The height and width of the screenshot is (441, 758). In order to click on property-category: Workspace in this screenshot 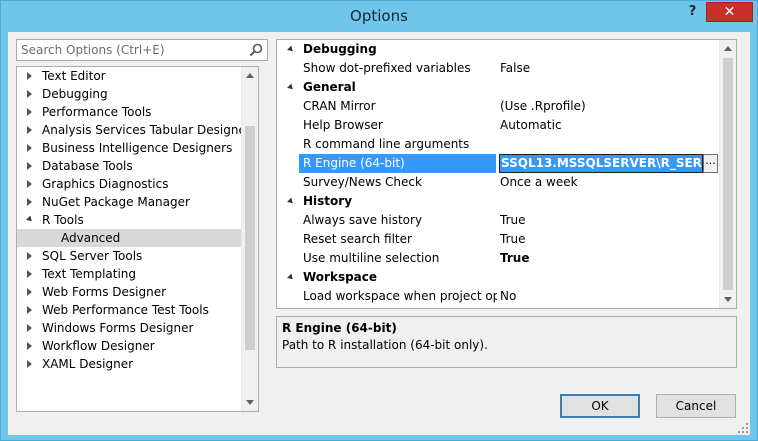, I will do `click(497, 277)`.